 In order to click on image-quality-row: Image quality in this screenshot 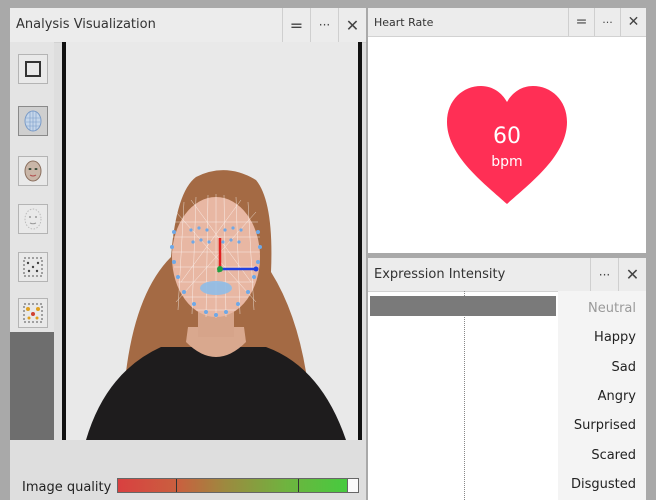, I will do `click(188, 488)`.